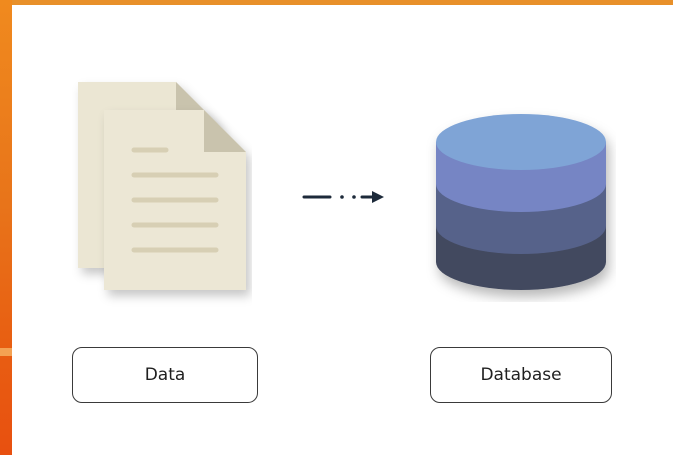 This screenshot has height=455, width=673. Describe the element at coordinates (6, 227) in the screenshot. I see `left-accent-bar` at that location.